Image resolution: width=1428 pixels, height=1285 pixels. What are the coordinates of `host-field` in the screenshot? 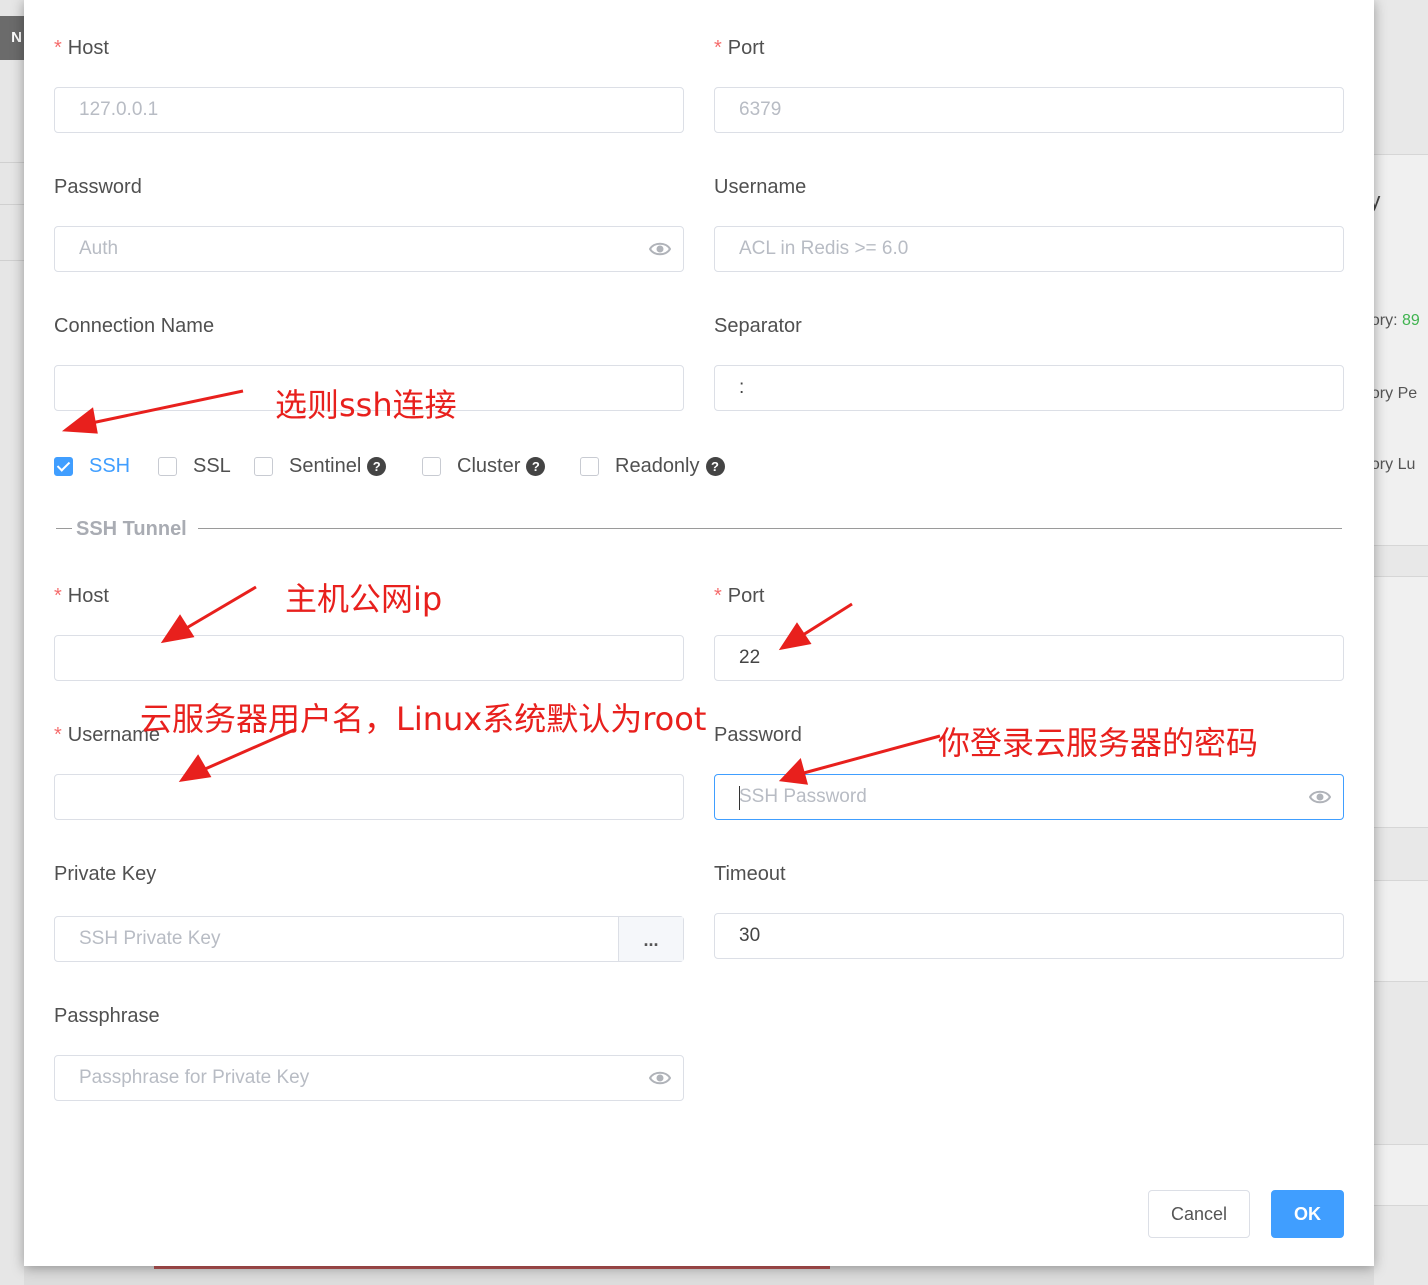 It's located at (369, 110).